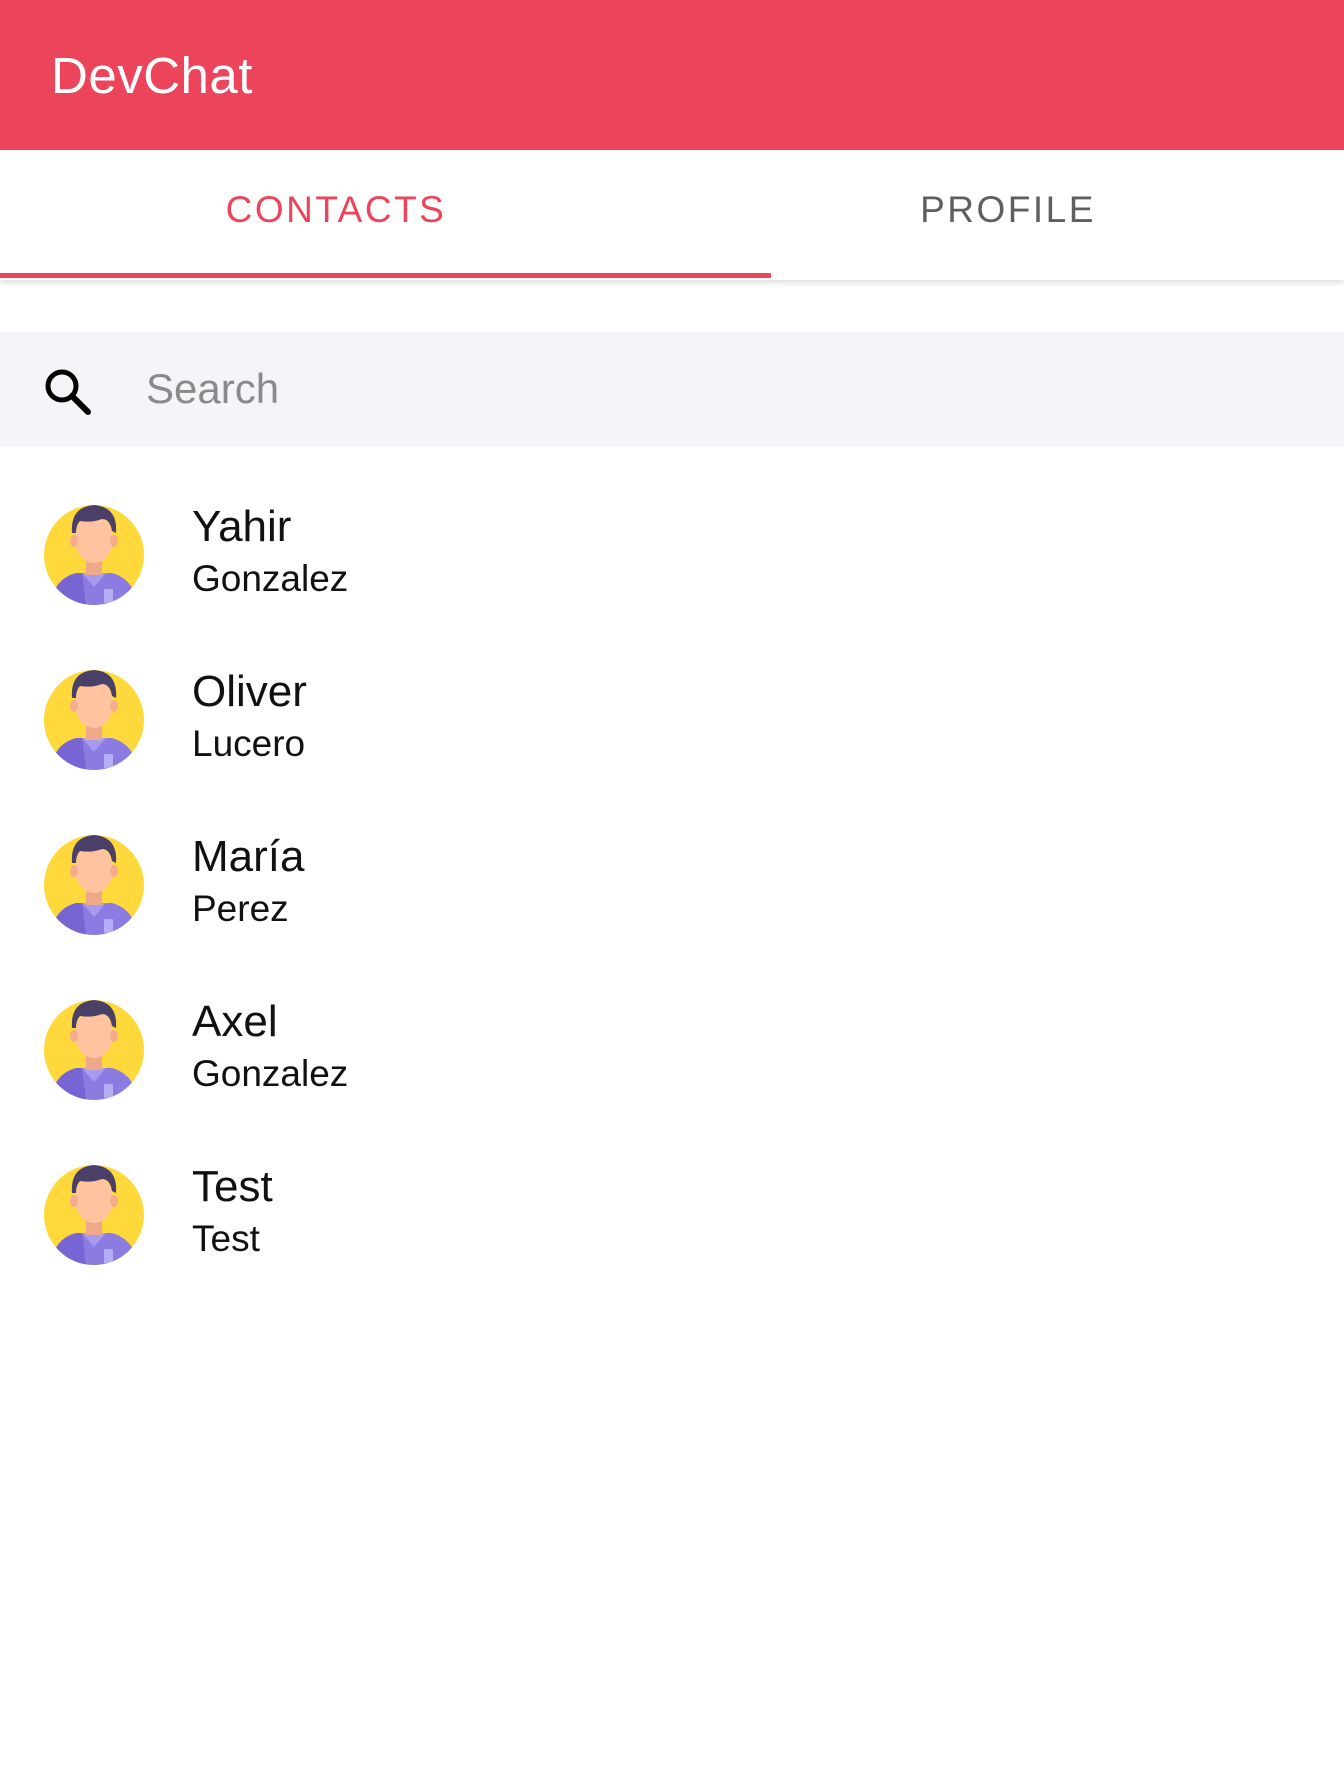 The width and height of the screenshot is (1344, 1782). Describe the element at coordinates (68, 392) in the screenshot. I see `search-icon` at that location.